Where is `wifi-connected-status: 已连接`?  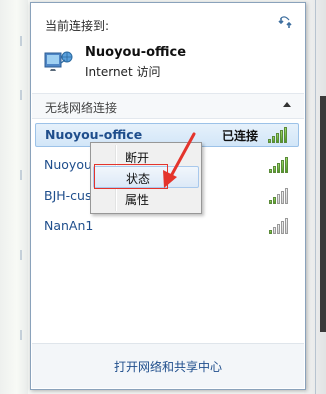
wifi-connected-status: 已连接 is located at coordinates (239, 136).